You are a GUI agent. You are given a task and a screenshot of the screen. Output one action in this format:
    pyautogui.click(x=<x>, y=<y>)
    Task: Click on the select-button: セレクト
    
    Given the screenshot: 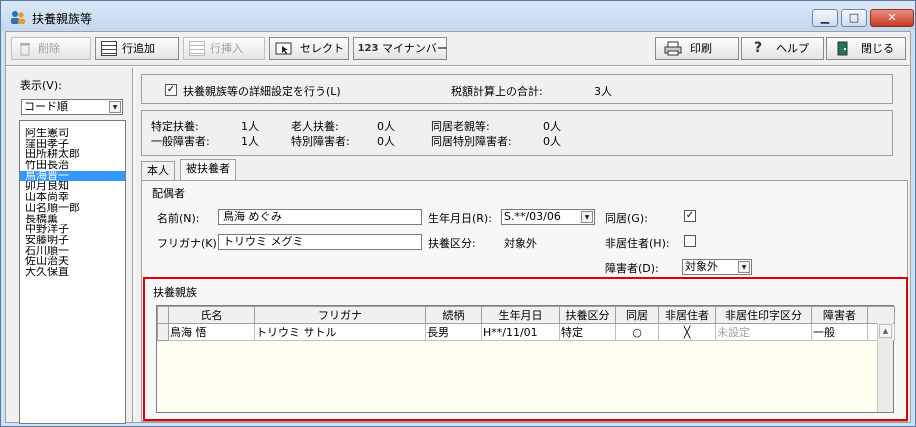 What is the action you would take?
    pyautogui.click(x=309, y=48)
    